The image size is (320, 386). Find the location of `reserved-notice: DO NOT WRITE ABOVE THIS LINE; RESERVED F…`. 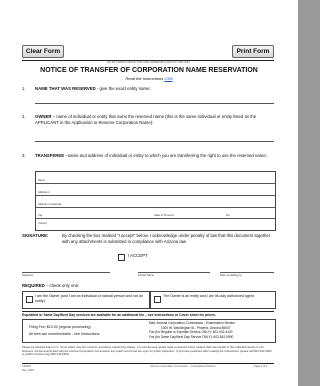

reserved-notice: DO NOT WRITE ABOVE THIS LINE; RESERVED F… is located at coordinates (149, 62).